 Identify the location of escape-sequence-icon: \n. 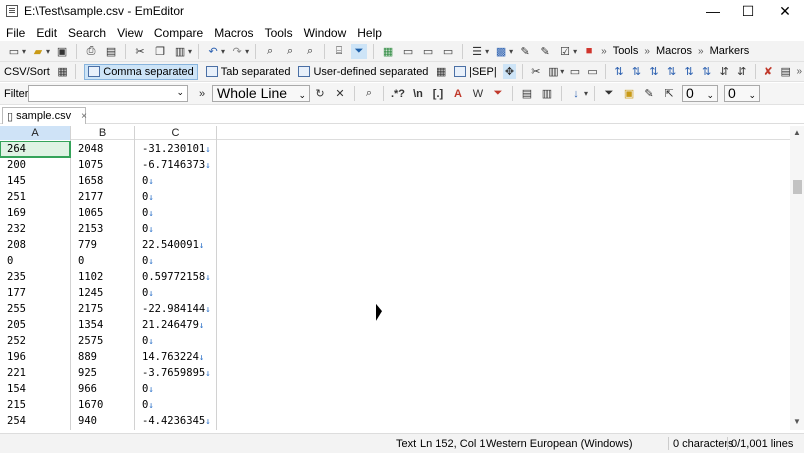
(418, 93).